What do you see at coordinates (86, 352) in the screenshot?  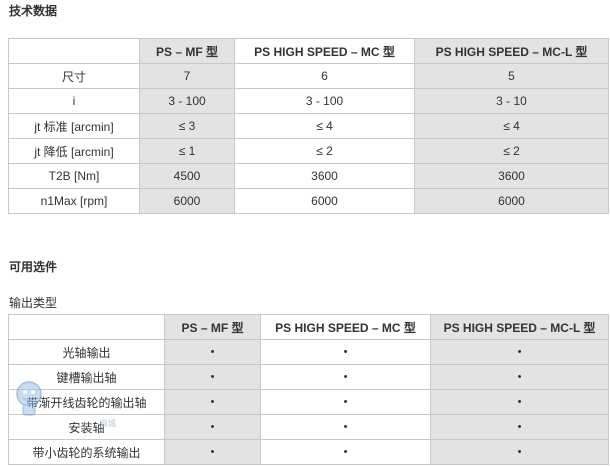 I see `row-label: 光轴输出` at bounding box center [86, 352].